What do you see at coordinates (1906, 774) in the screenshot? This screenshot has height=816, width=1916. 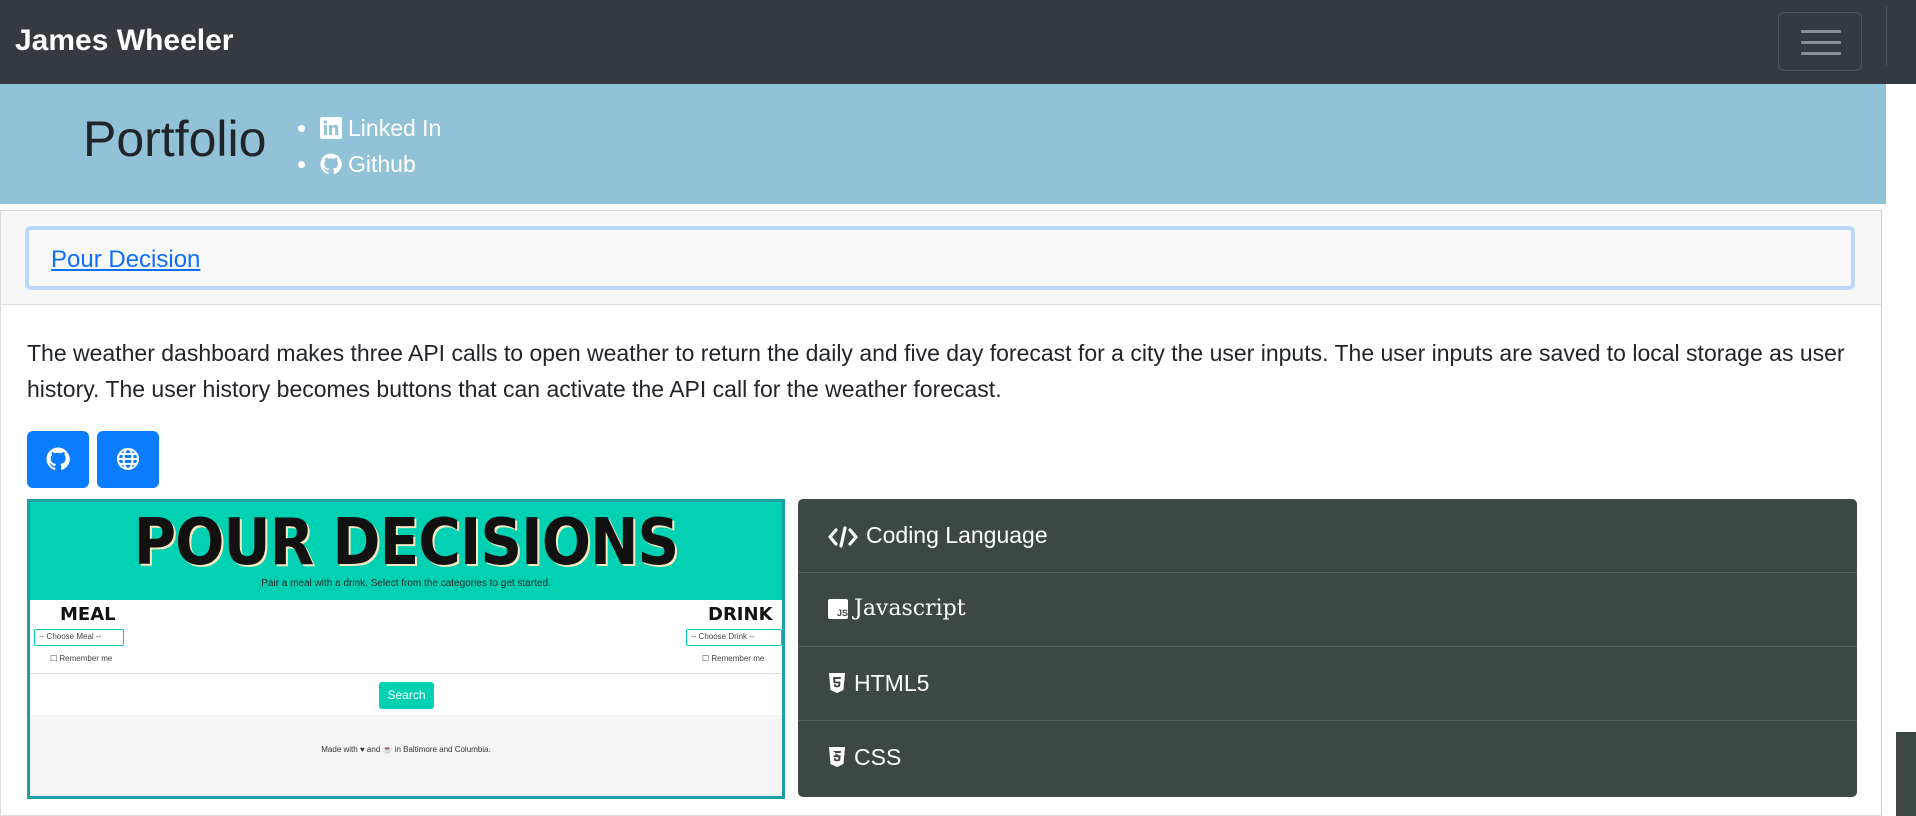 I see `page-edge-block` at bounding box center [1906, 774].